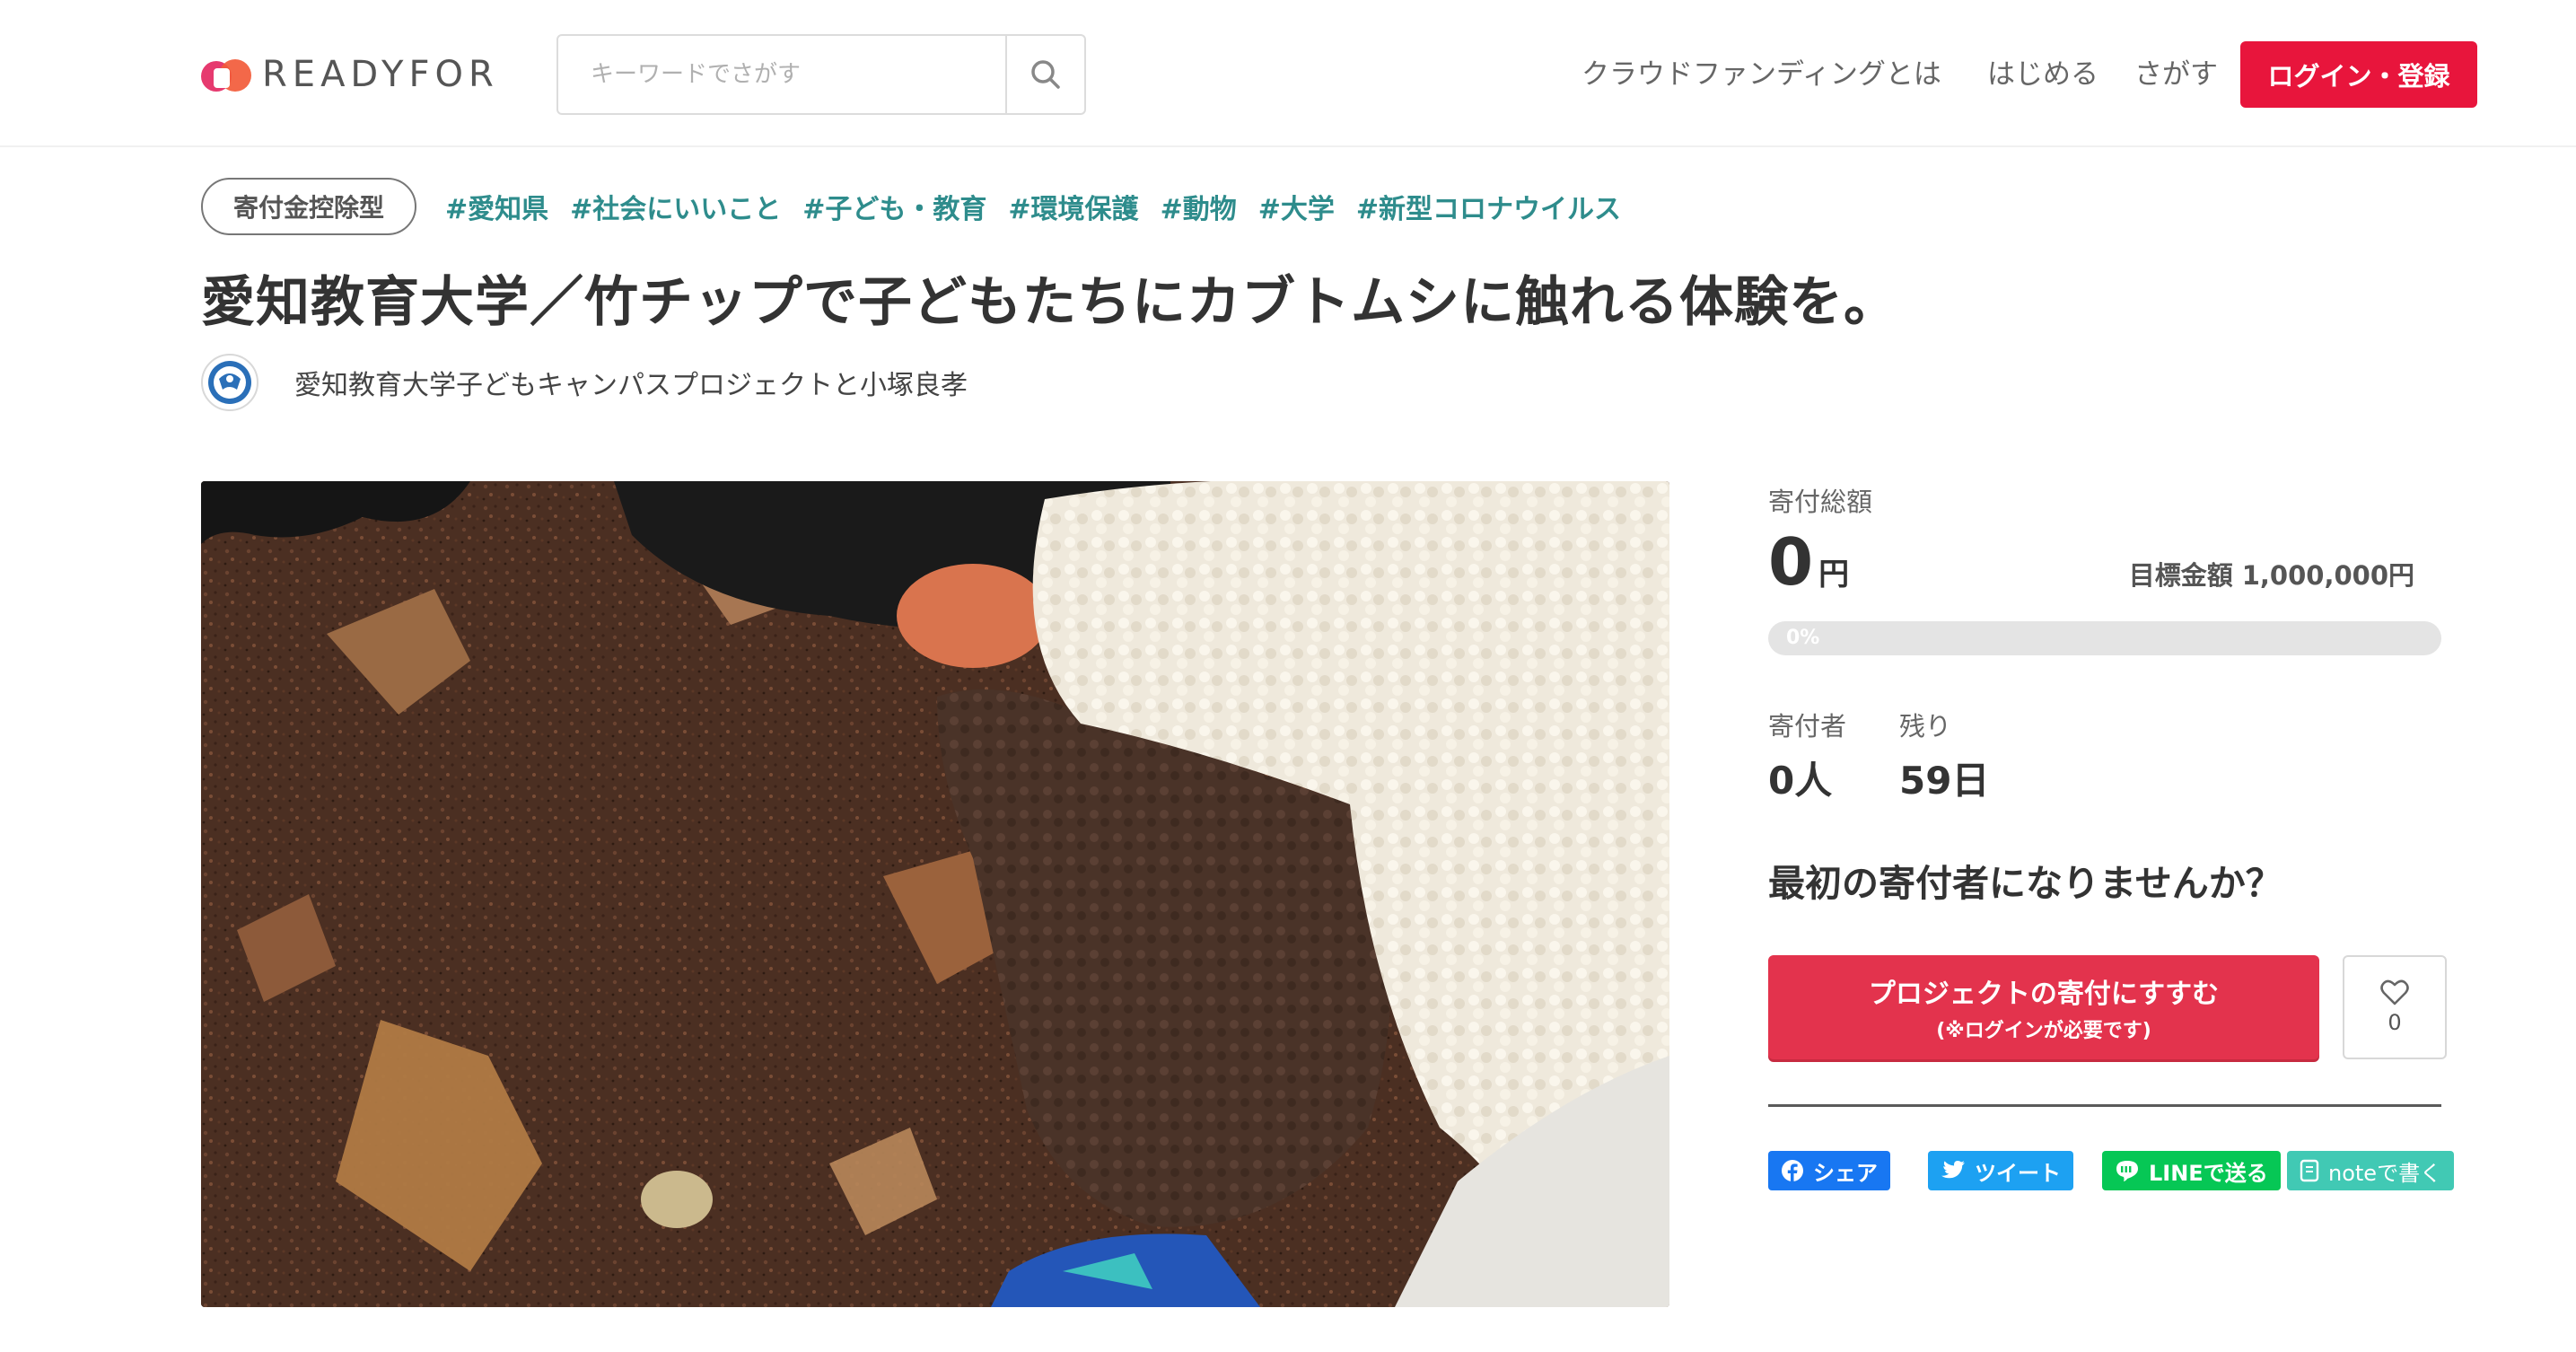 The height and width of the screenshot is (1352, 2576). What do you see at coordinates (308, 206) in the screenshot?
I see `tax-deduction-badge: 寄付金控除型` at bounding box center [308, 206].